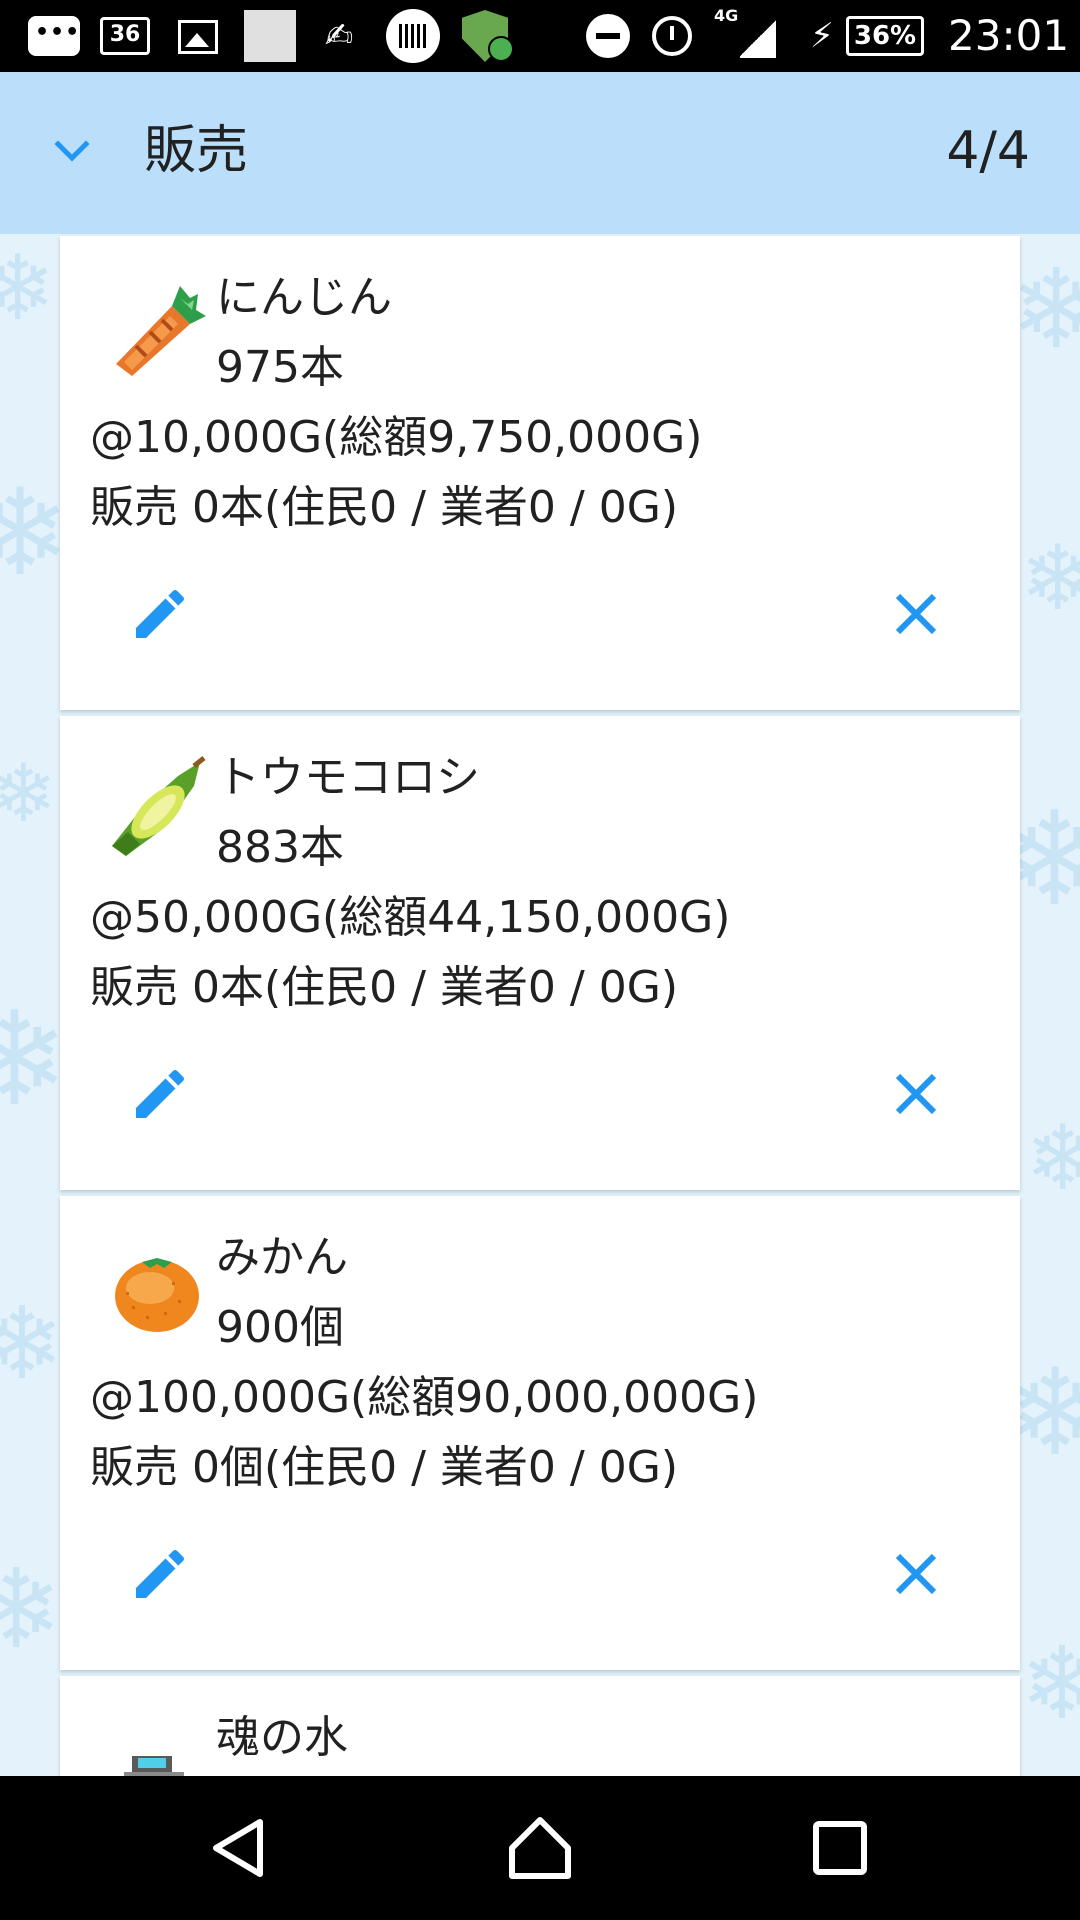 The width and height of the screenshot is (1080, 1920). I want to click on message-notification-icon, so click(54, 36).